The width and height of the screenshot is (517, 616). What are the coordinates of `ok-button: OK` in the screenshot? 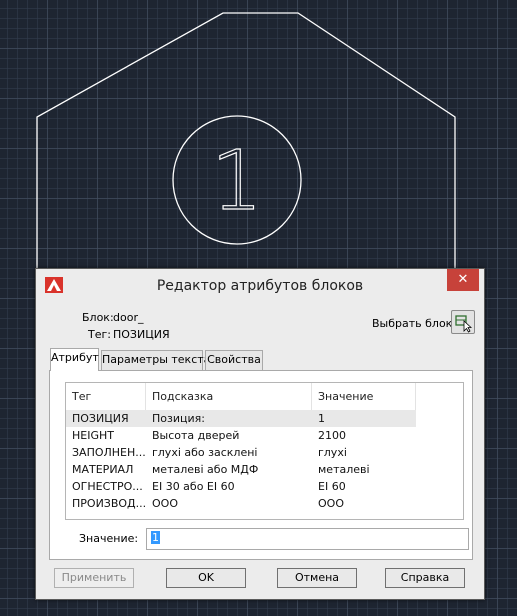 It's located at (206, 578).